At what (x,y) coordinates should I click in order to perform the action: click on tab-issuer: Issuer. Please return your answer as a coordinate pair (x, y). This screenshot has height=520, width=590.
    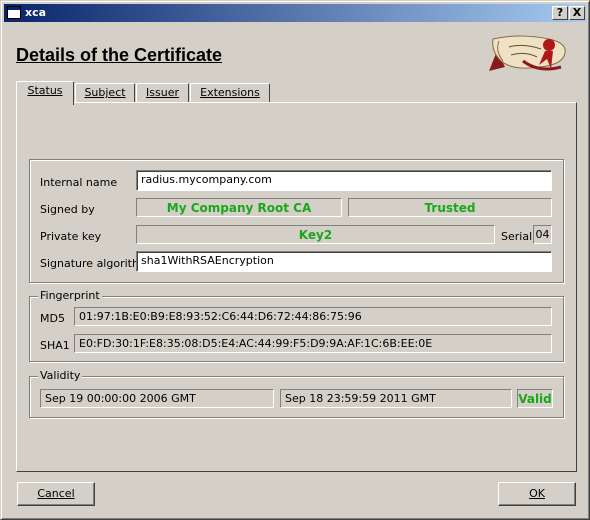
    Looking at the image, I should click on (162, 93).